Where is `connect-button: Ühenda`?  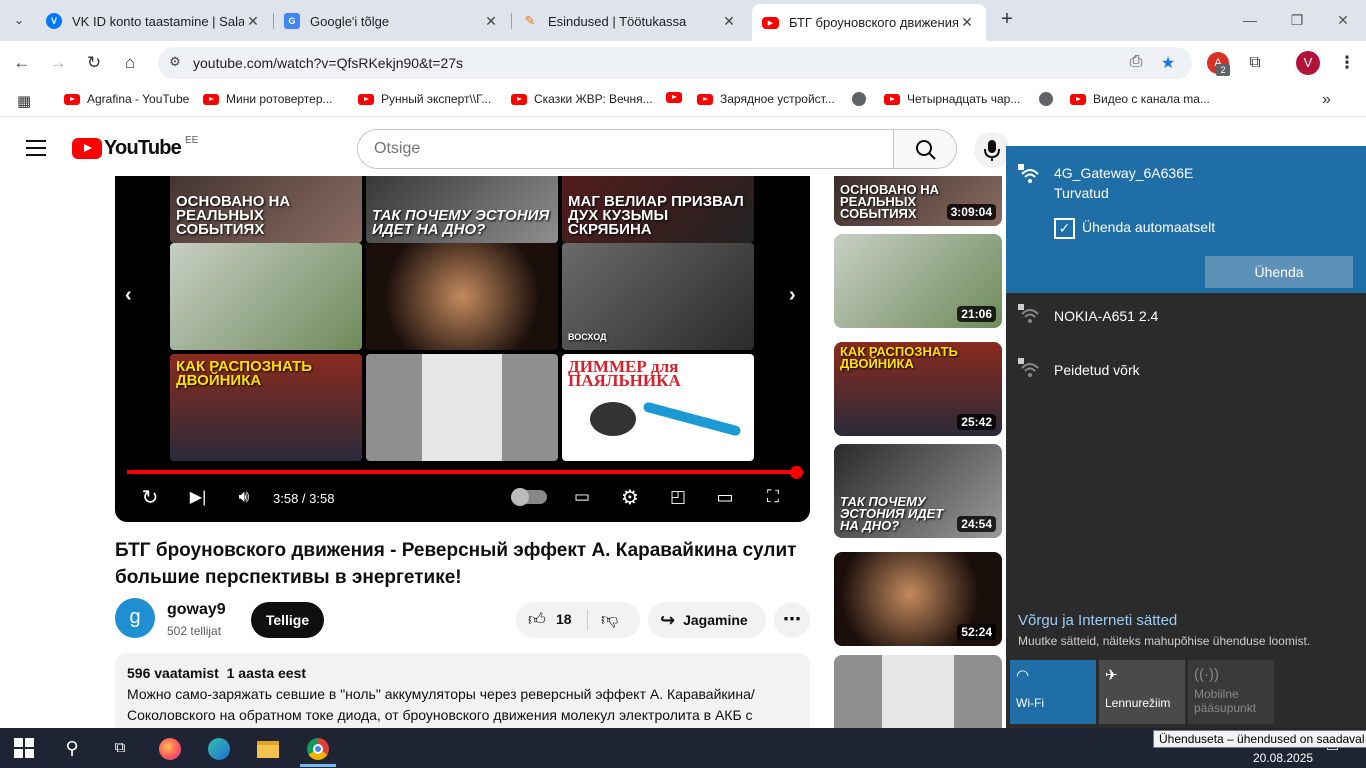 connect-button: Ühenda is located at coordinates (1279, 272).